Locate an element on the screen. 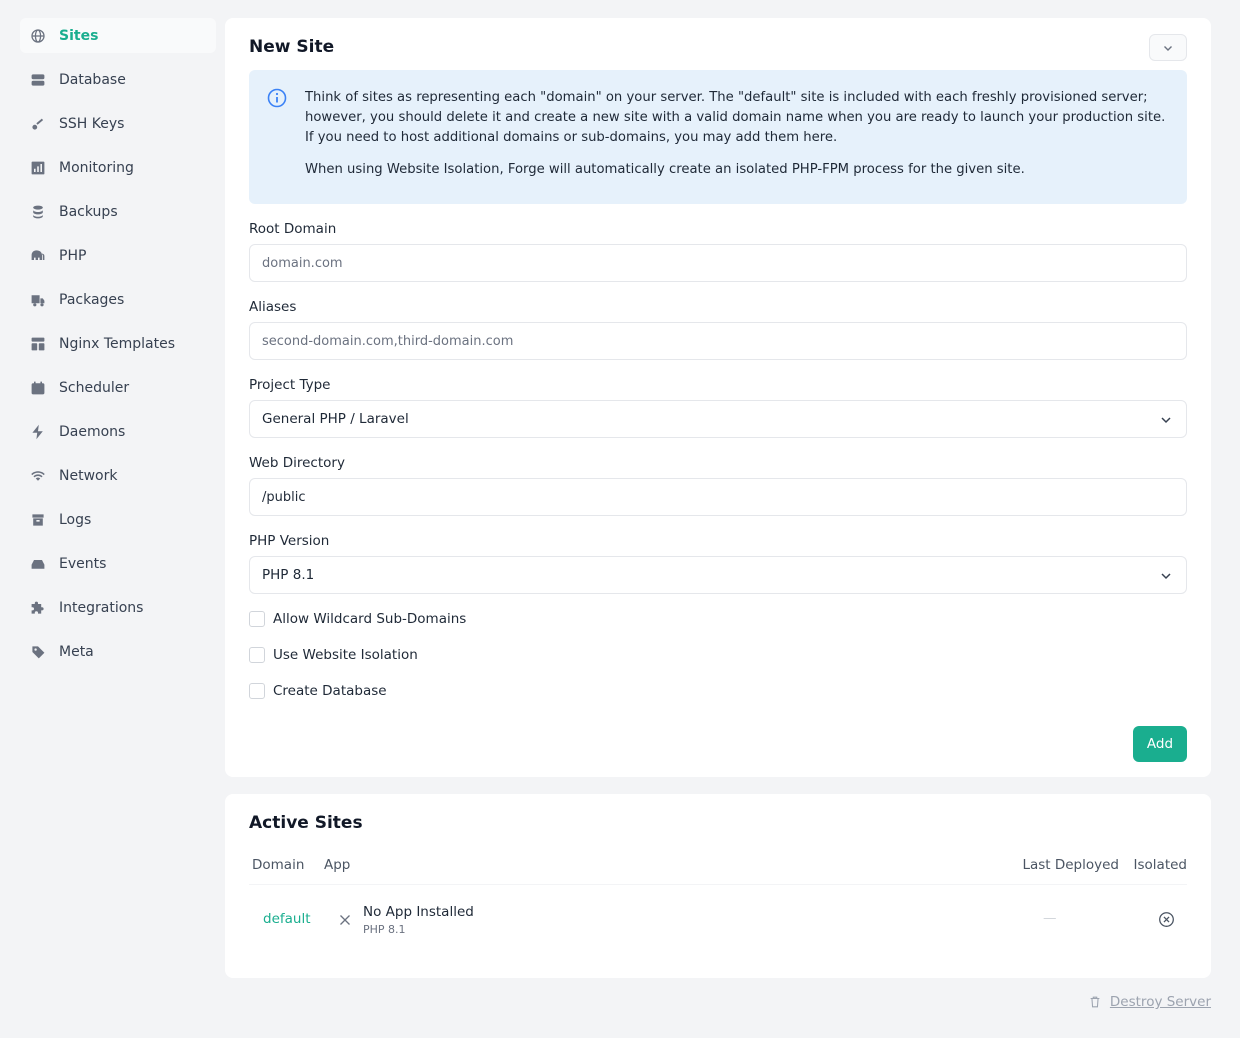  sidebar-item-label: SSH Keys is located at coordinates (92, 123).